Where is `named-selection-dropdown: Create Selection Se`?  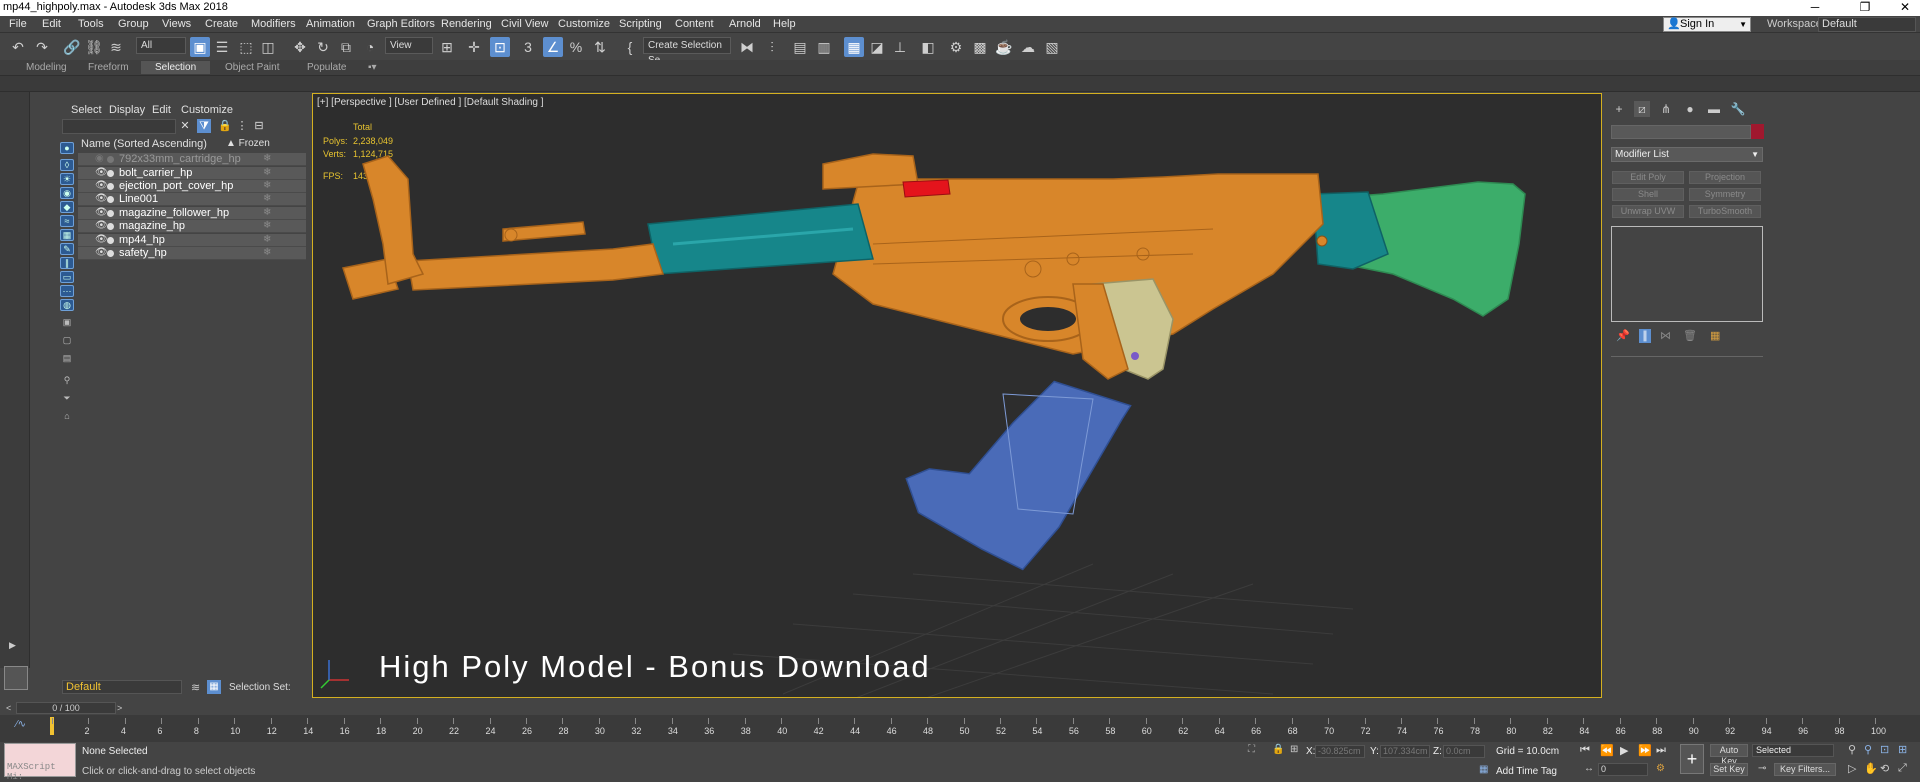 named-selection-dropdown: Create Selection Se is located at coordinates (687, 51).